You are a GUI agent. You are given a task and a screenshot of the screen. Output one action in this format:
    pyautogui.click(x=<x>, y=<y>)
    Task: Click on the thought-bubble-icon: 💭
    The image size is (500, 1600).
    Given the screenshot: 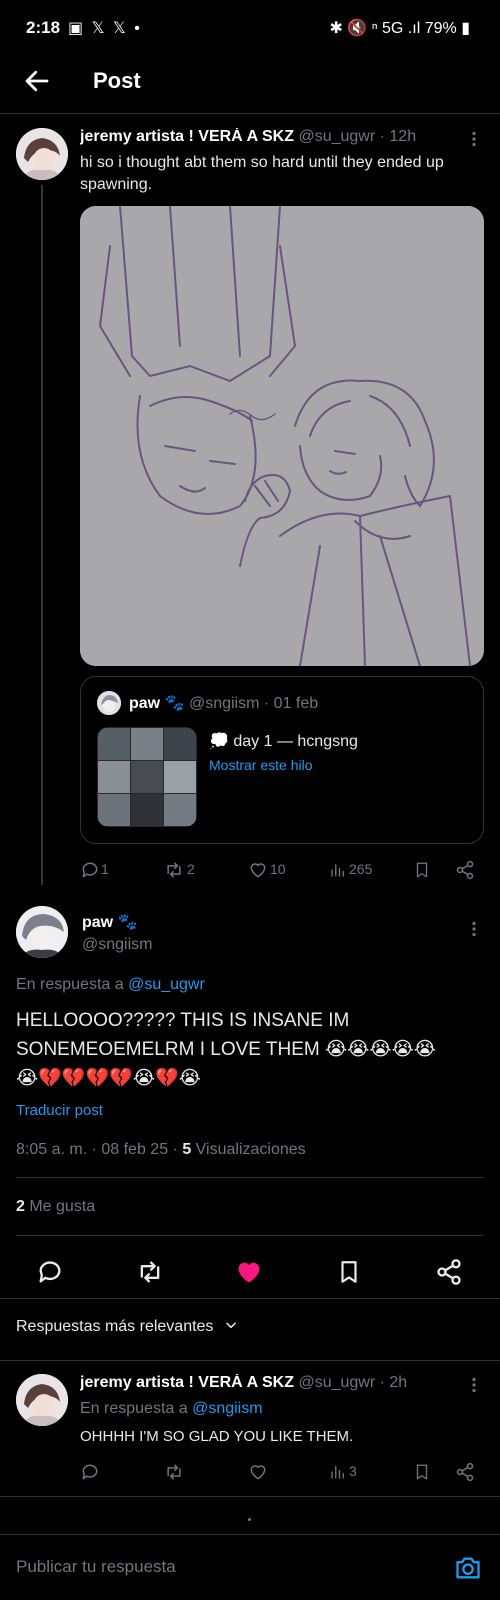 What is the action you would take?
    pyautogui.click(x=219, y=741)
    